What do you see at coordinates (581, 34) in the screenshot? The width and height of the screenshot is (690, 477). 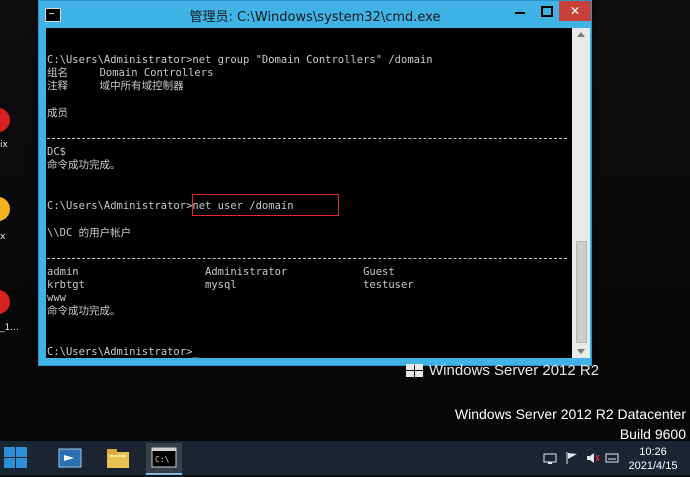 I see `scroll-up-icon` at bounding box center [581, 34].